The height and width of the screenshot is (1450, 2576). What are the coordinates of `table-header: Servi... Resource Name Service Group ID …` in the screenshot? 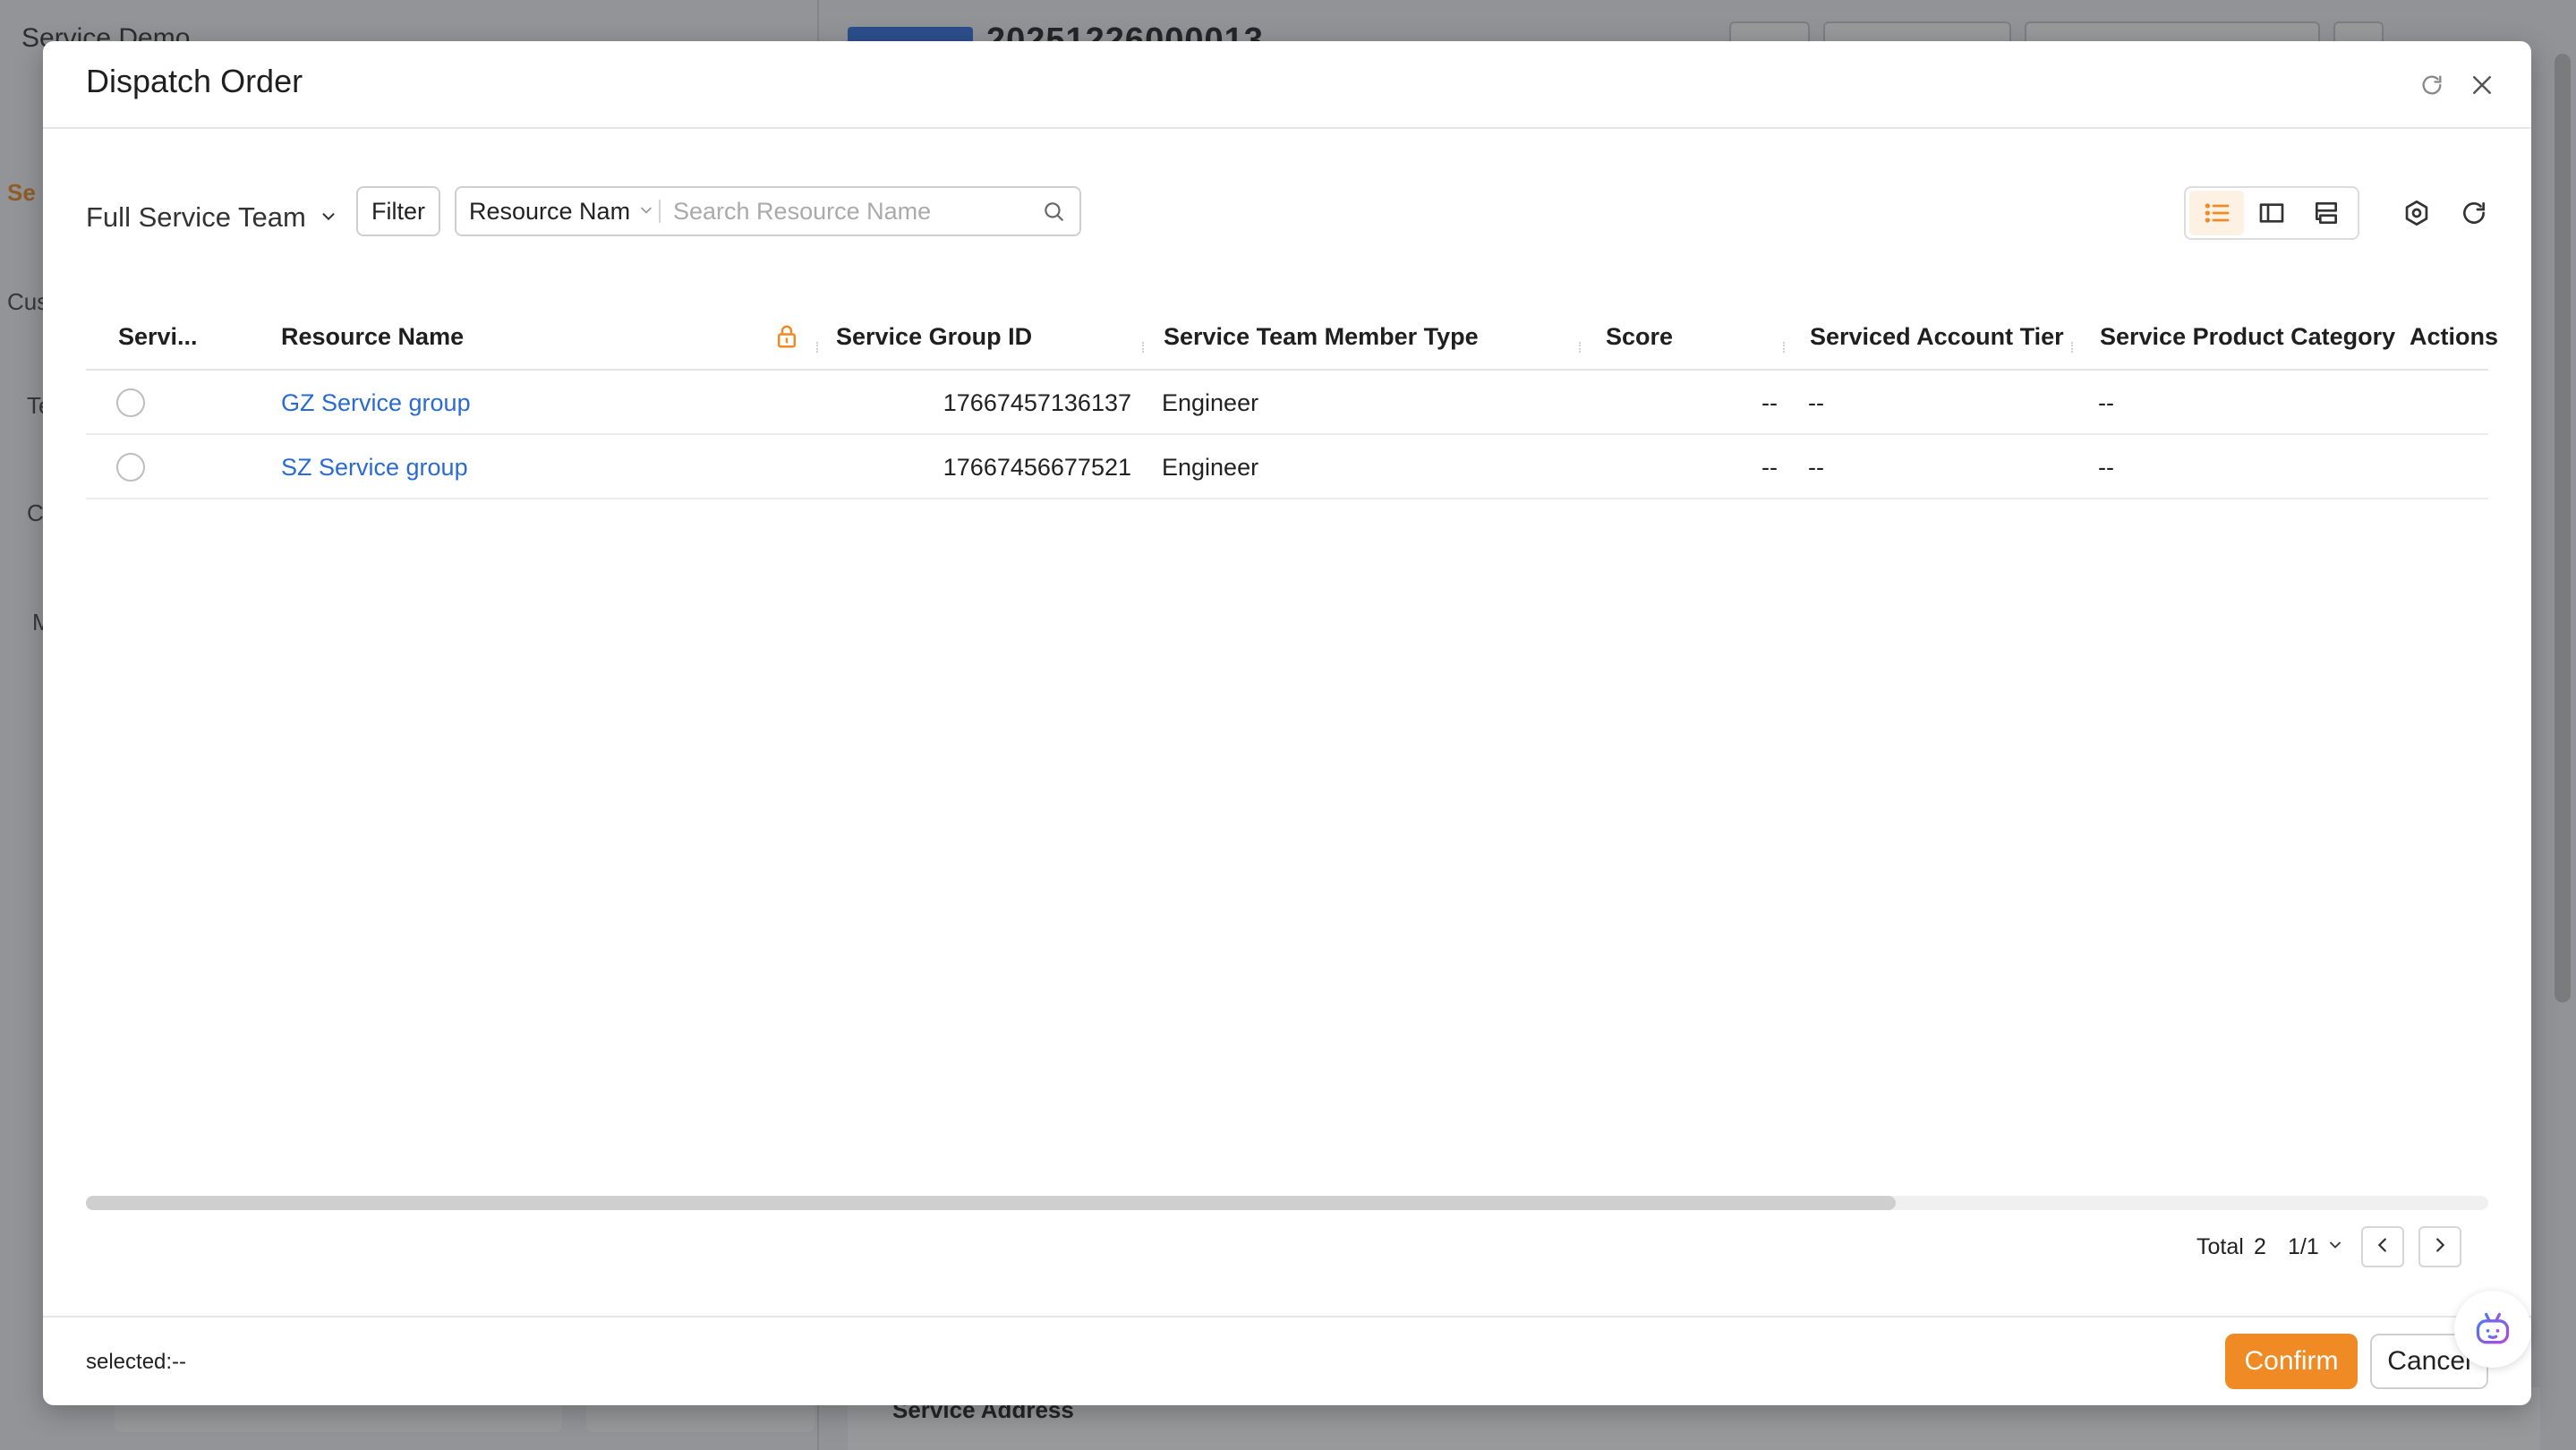 It's located at (1292, 337).